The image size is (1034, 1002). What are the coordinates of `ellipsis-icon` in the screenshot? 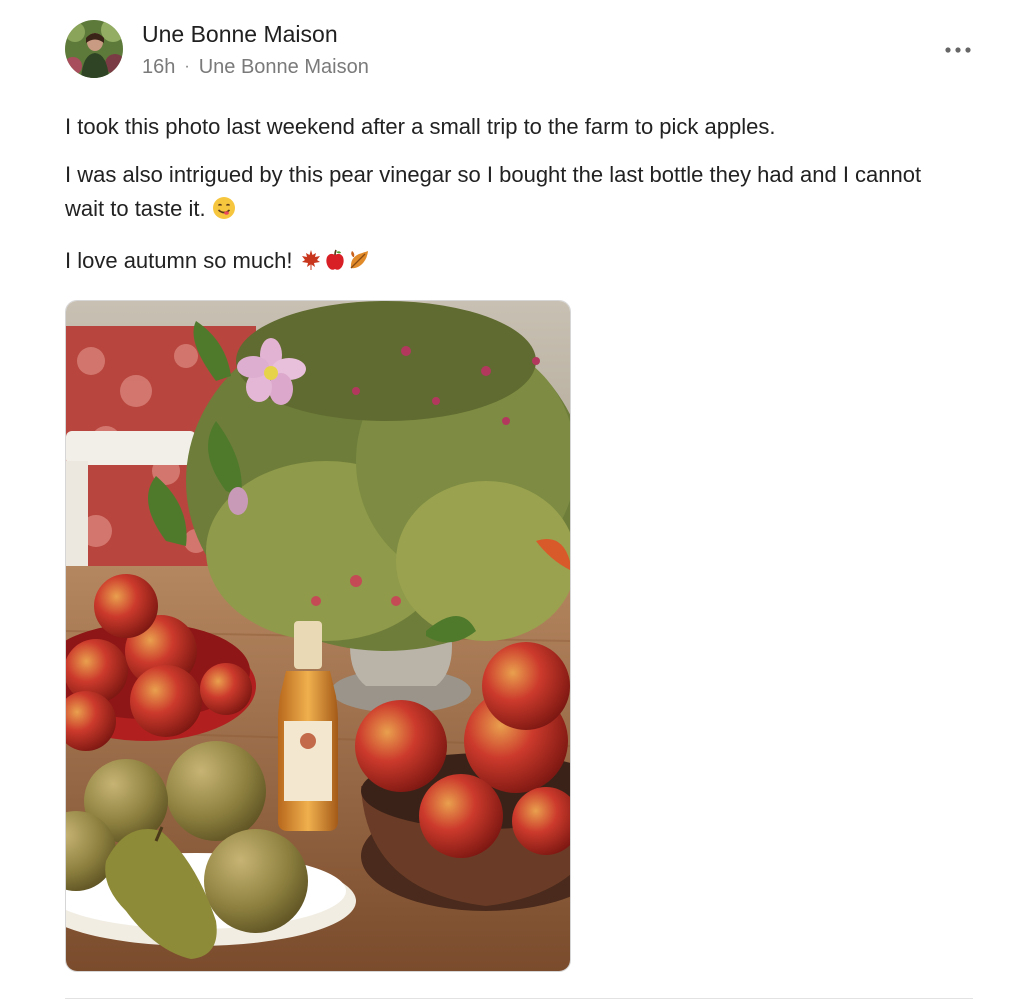 It's located at (958, 50).